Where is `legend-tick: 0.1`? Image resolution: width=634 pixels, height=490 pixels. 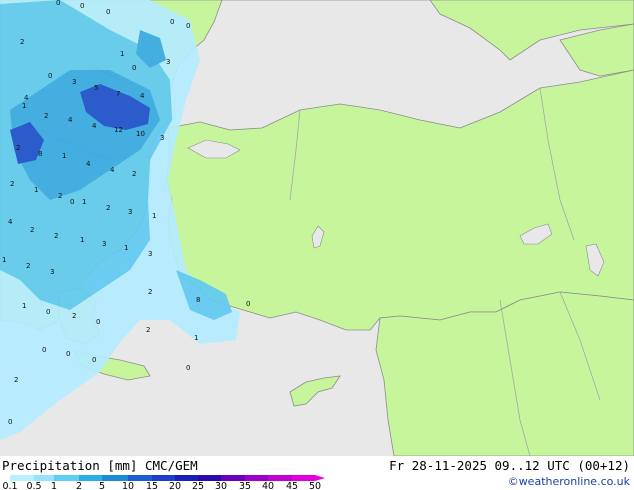 legend-tick: 0.1 is located at coordinates (10, 485).